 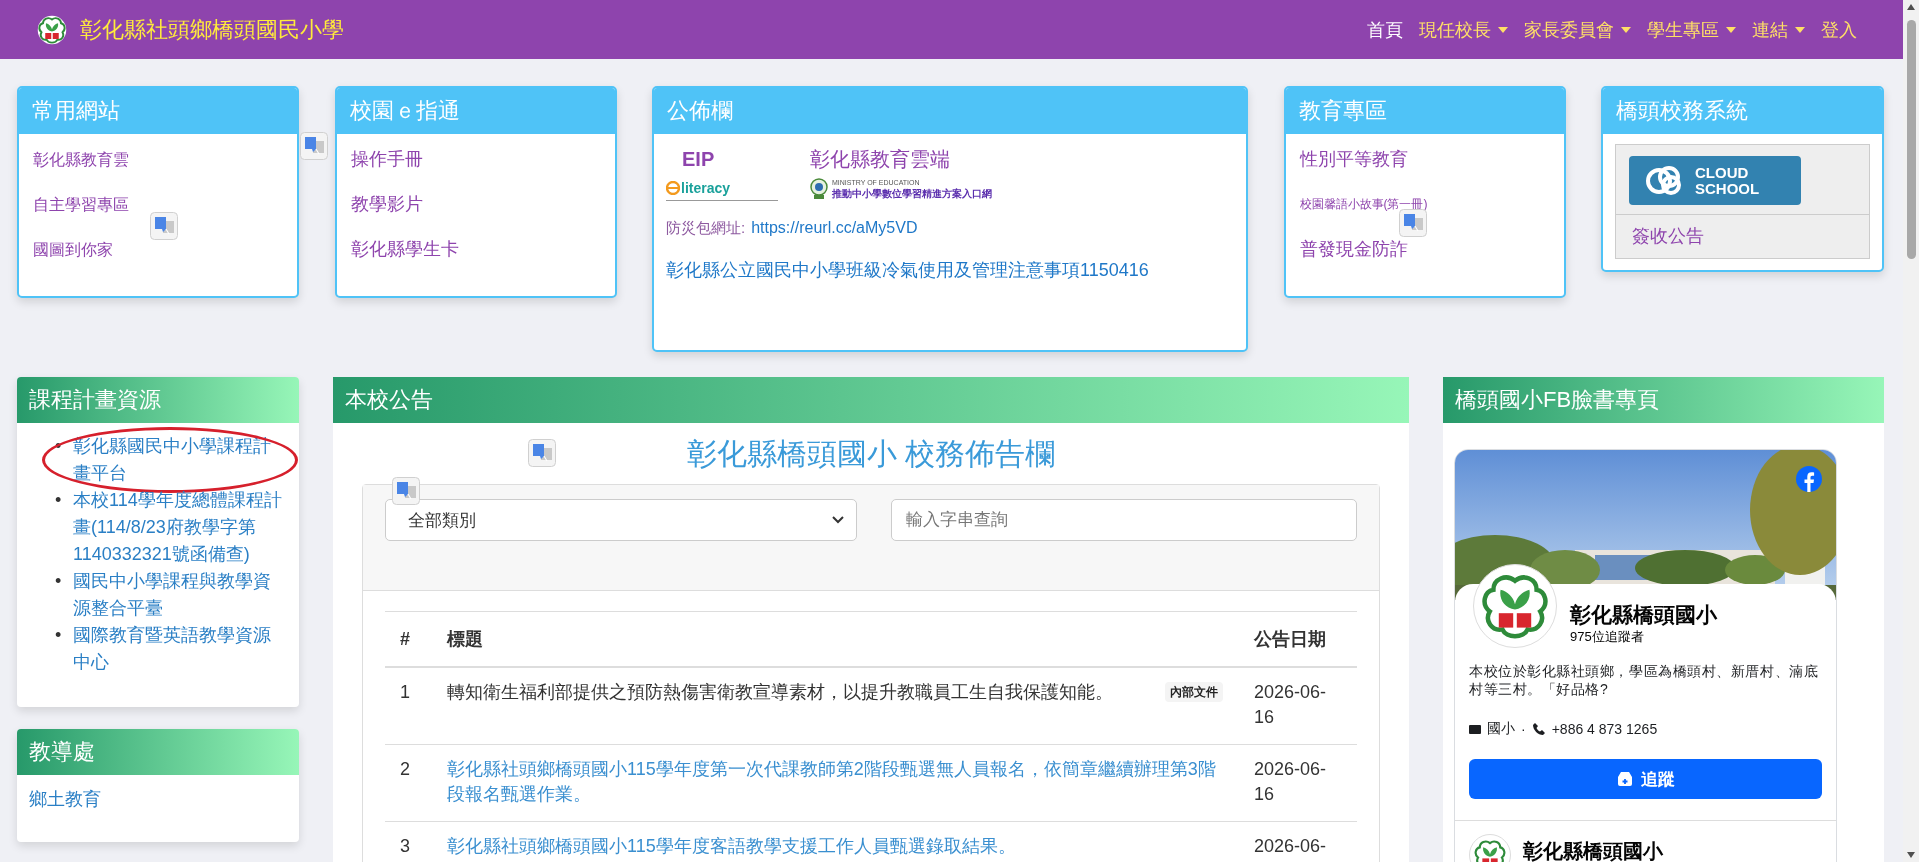 What do you see at coordinates (1291, 846) in the screenshot?
I see `date-text: 2026-06-` at bounding box center [1291, 846].